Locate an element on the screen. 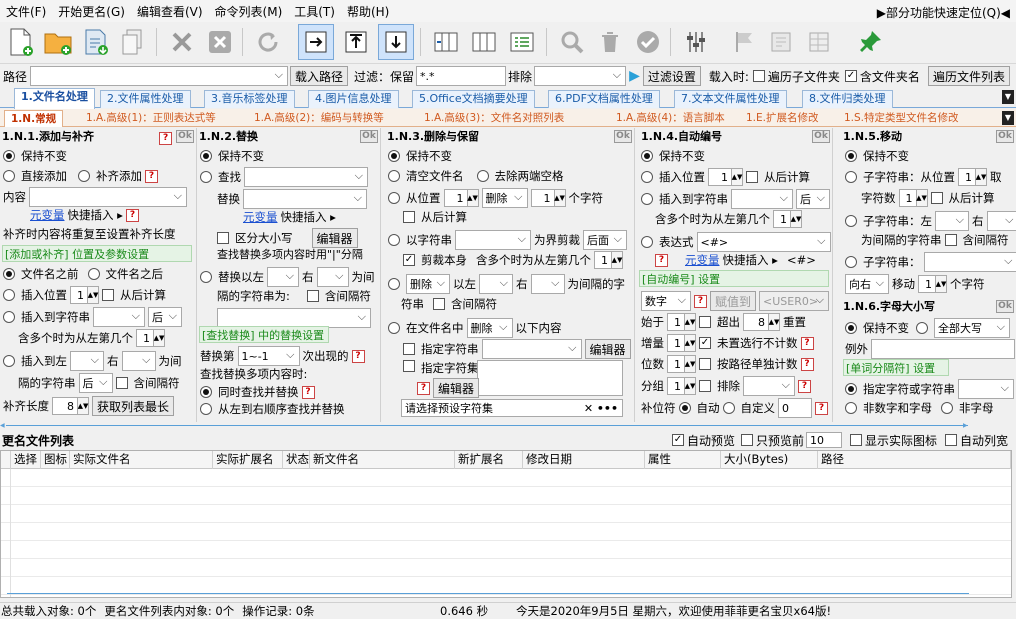 The width and height of the screenshot is (1016, 619). tab-ext-modify: 1.E.扩展名修改 is located at coordinates (782, 118).